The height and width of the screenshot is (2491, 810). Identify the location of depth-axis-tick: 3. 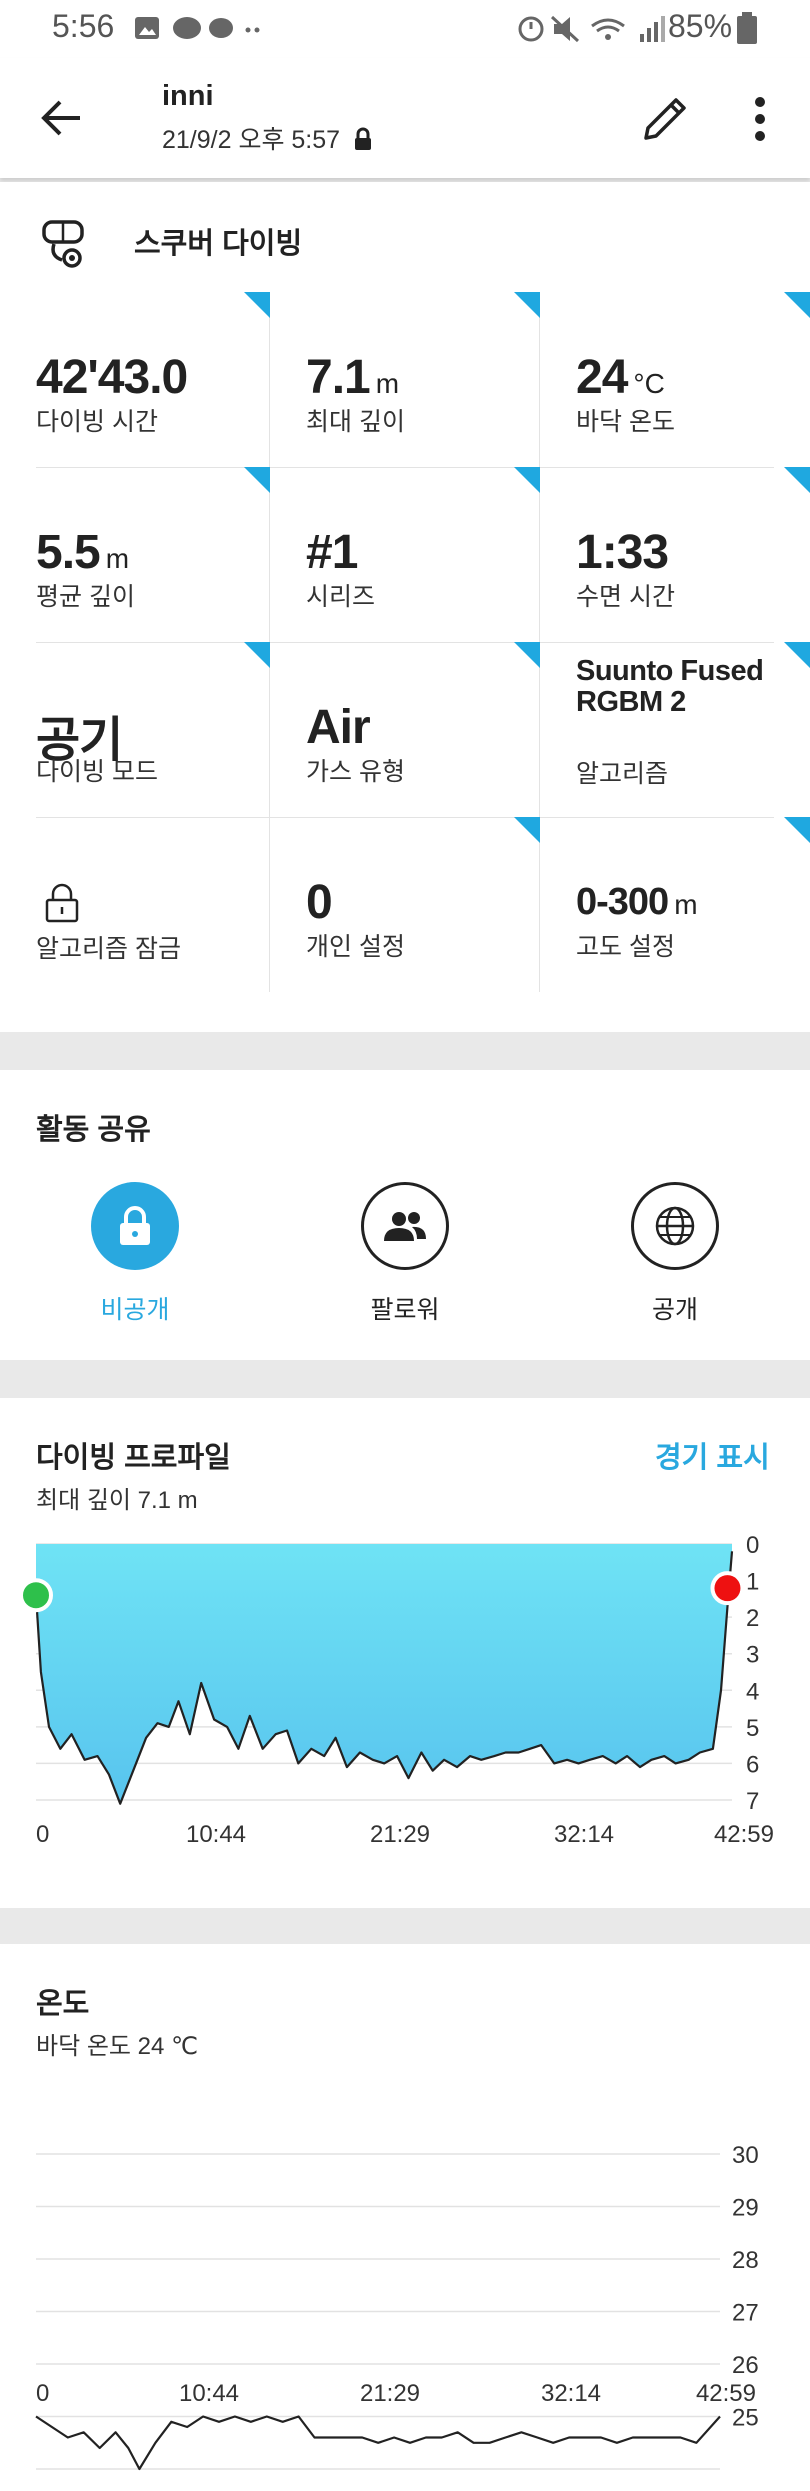
(752, 1655).